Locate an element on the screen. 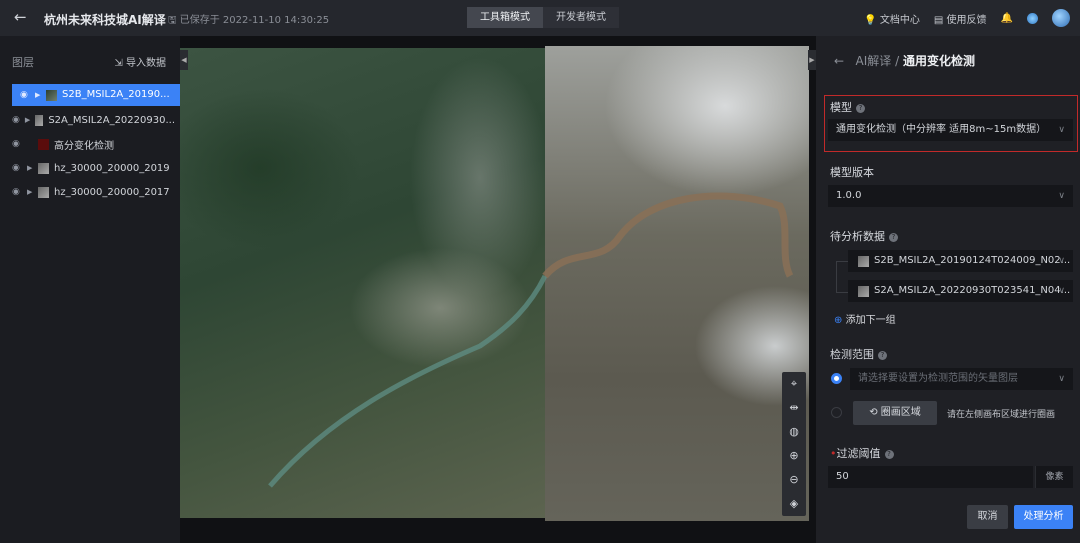 This screenshot has height=543, width=1080. layer-item: ◉ ▶ hz_30000_20000_2017 is located at coordinates (89, 192).